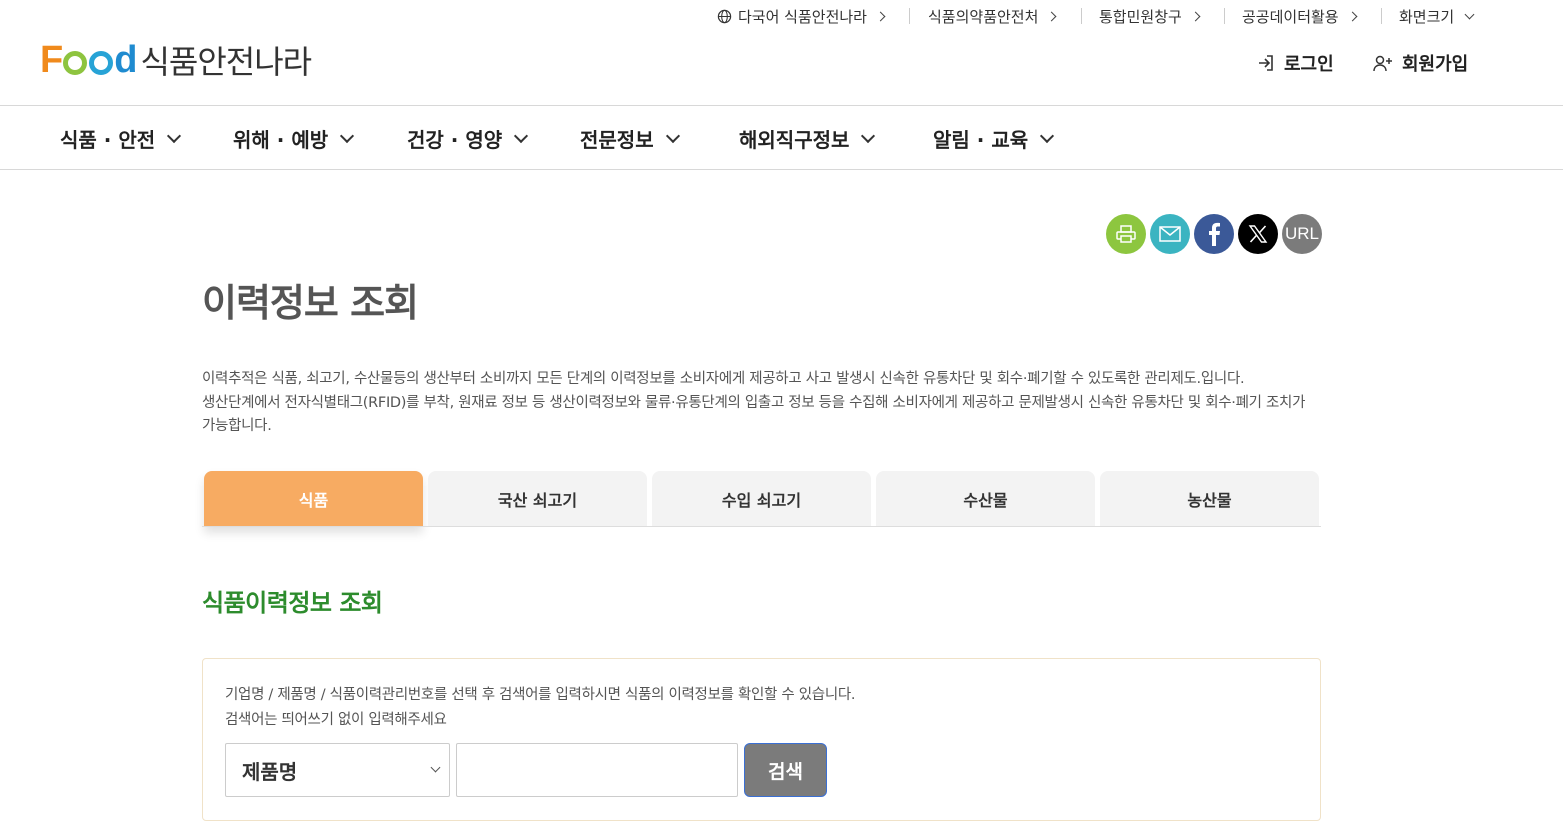 This screenshot has height=828, width=1563. I want to click on print-button, so click(1126, 234).